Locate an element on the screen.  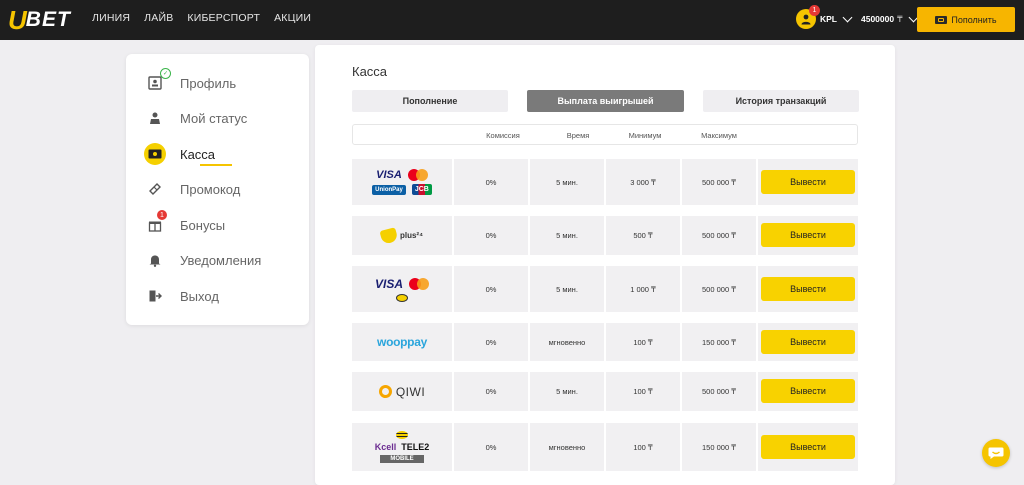
kcell-logo: Kcell is located at coordinates (385, 447).